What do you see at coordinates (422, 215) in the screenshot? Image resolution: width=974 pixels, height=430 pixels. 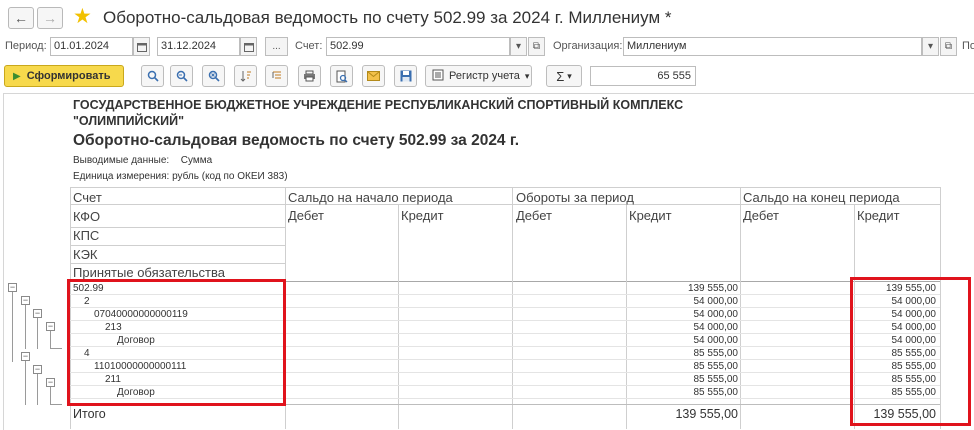 I see `header-opening-credit: Кредит` at bounding box center [422, 215].